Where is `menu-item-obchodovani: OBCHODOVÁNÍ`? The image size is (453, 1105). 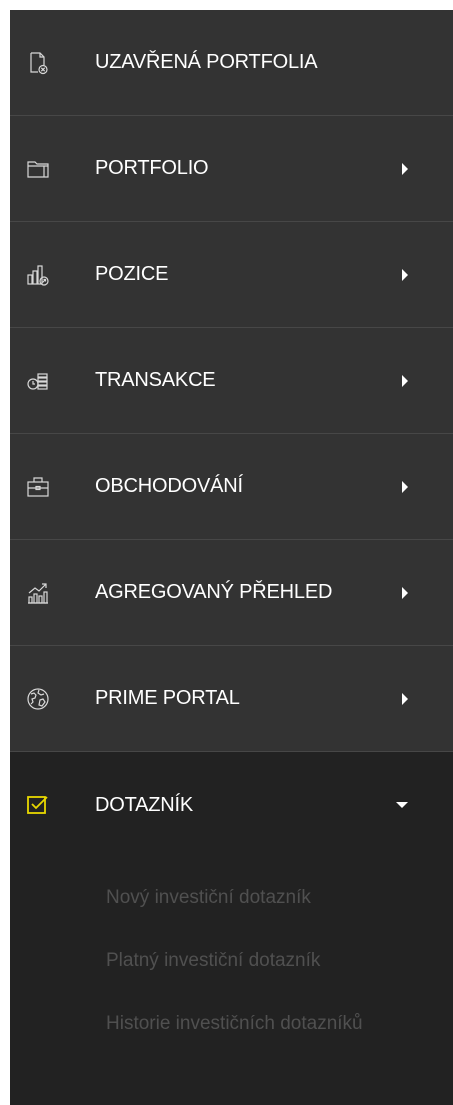
menu-item-obchodovani: OBCHODOVÁNÍ is located at coordinates (231, 487).